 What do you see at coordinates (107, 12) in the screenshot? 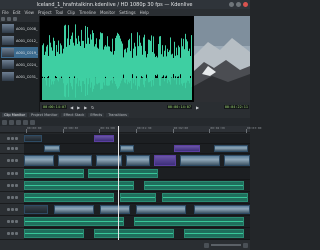
I see `menu-monitor: Monitor` at bounding box center [107, 12].